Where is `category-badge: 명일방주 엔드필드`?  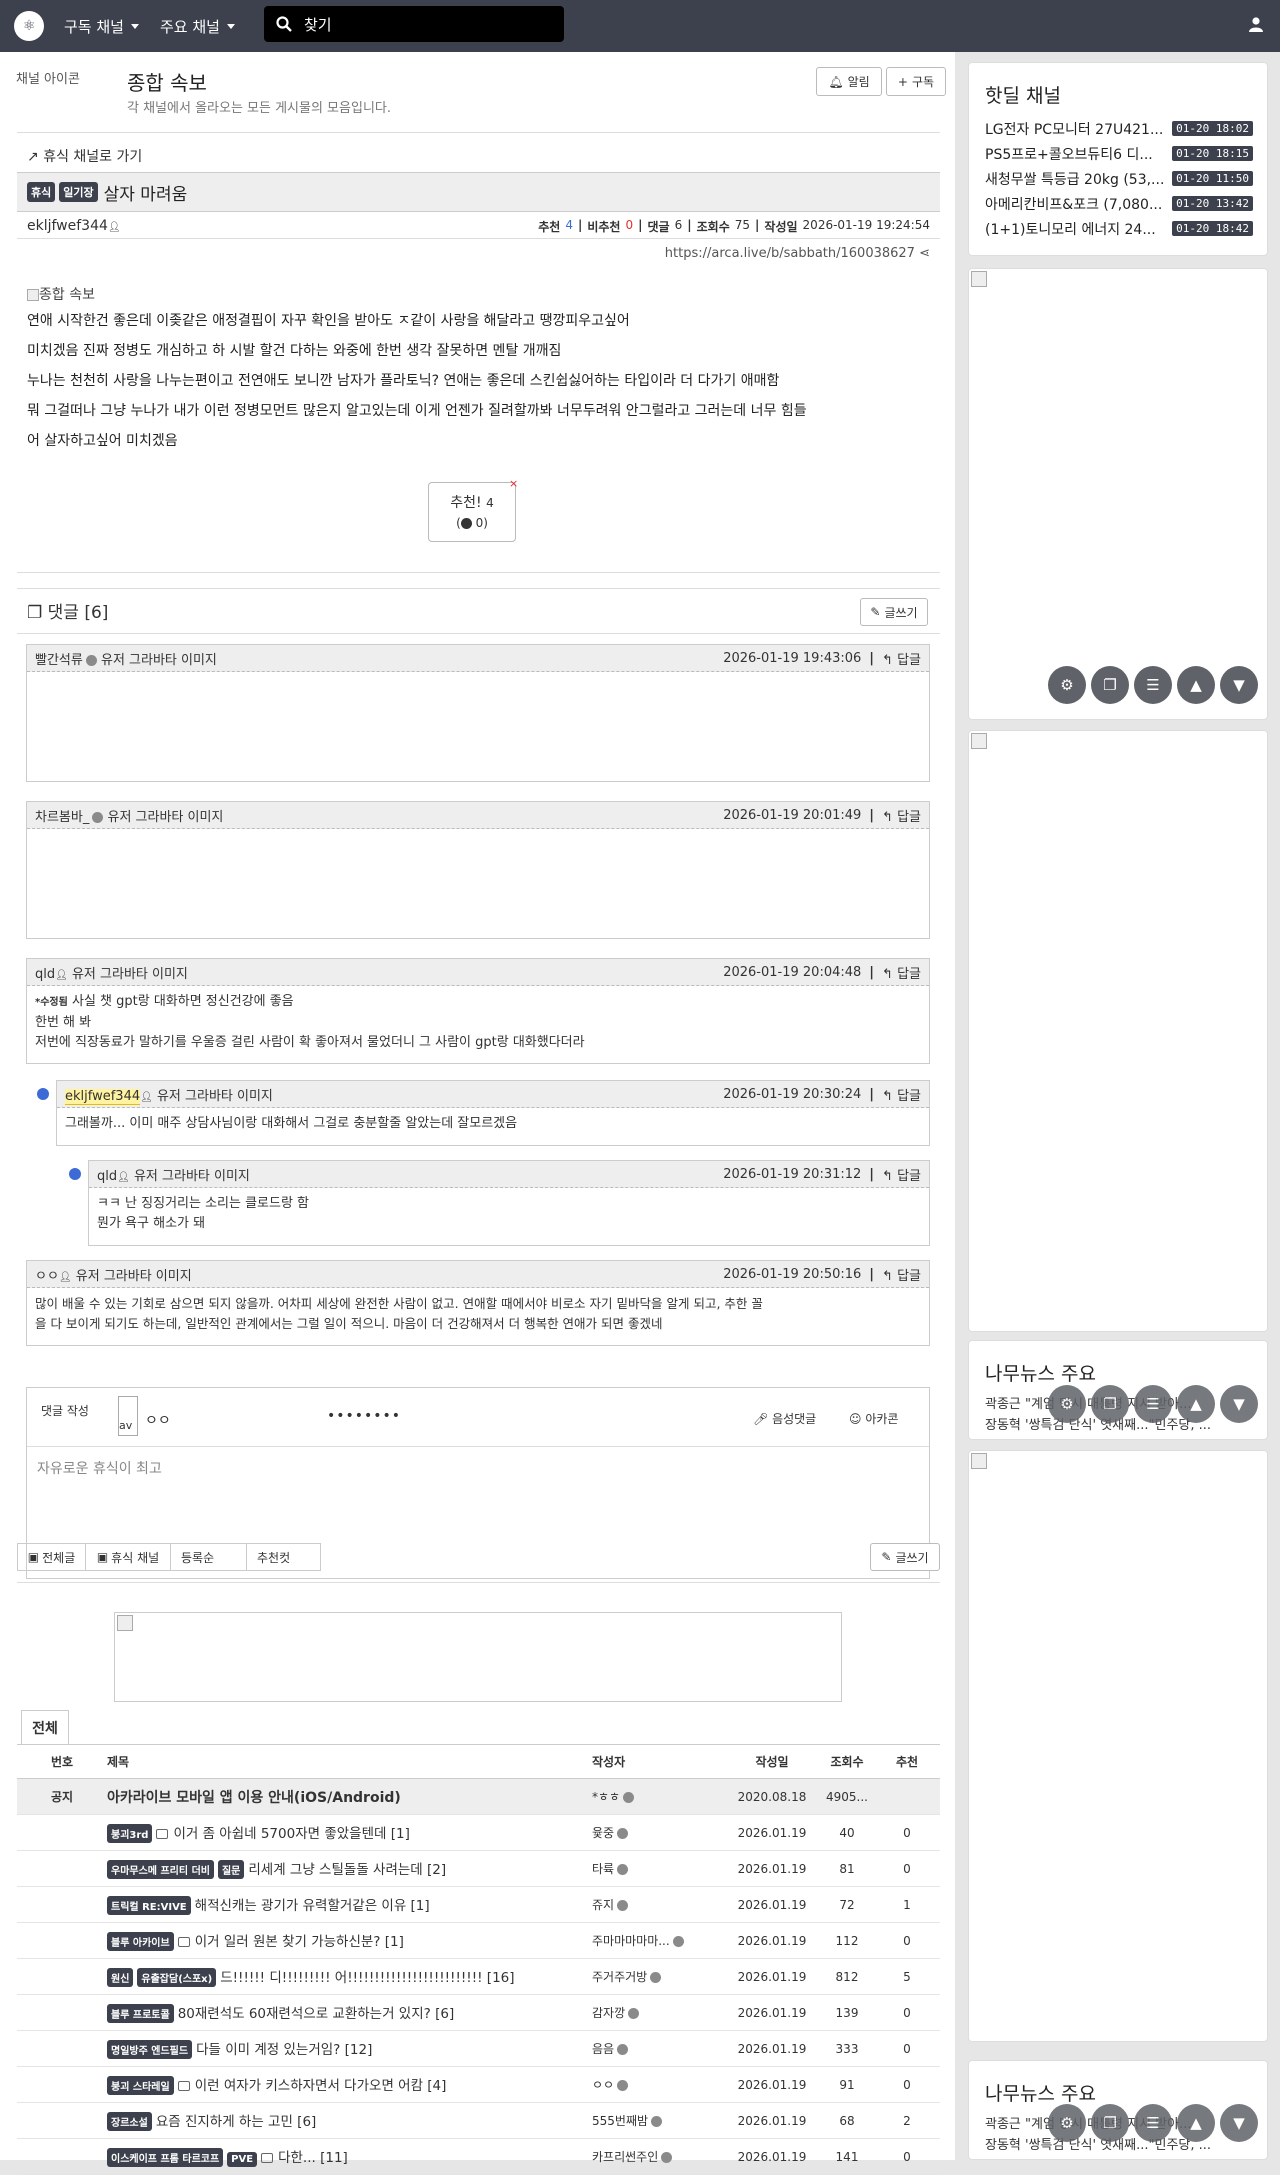
category-badge: 명일방주 엔드필드 is located at coordinates (150, 2049).